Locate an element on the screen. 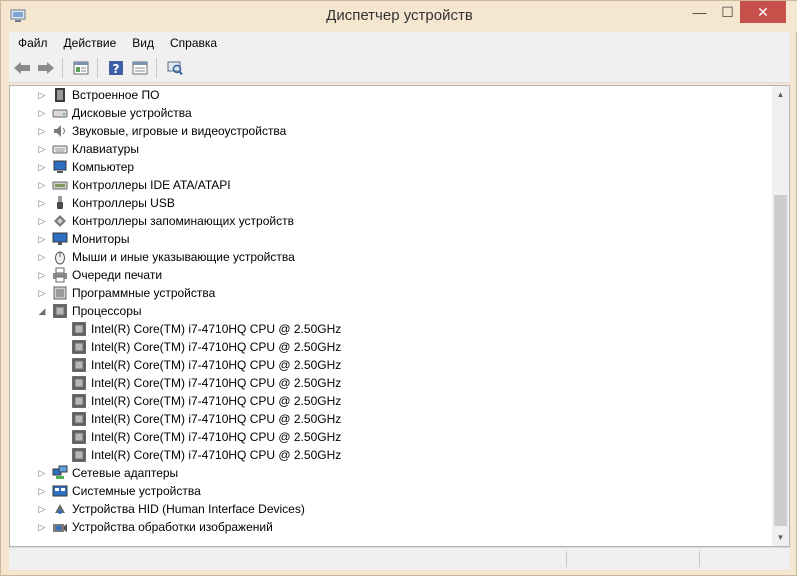  tree-node: ▷ Контроллеры IDE ATA/ATAPI is located at coordinates (391, 185).